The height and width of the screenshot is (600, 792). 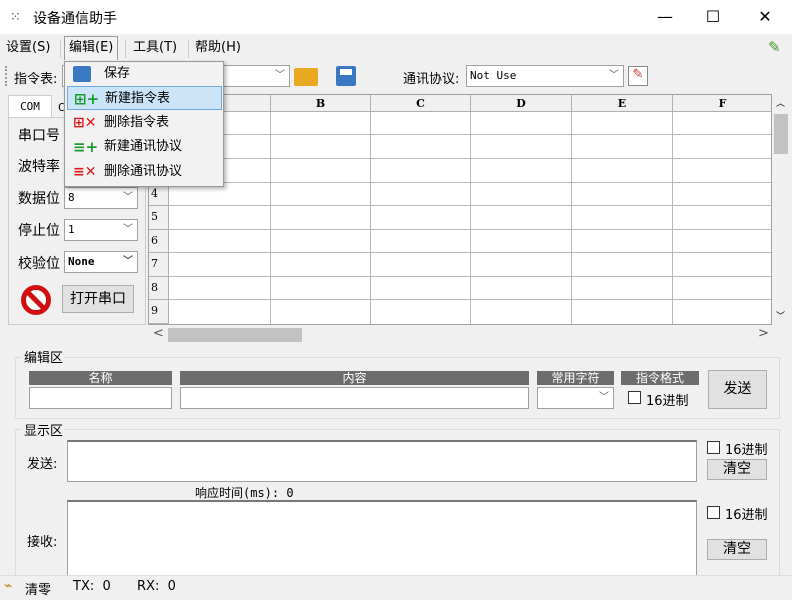 What do you see at coordinates (39, 199) in the screenshot?
I see `databits-label: 数据位` at bounding box center [39, 199].